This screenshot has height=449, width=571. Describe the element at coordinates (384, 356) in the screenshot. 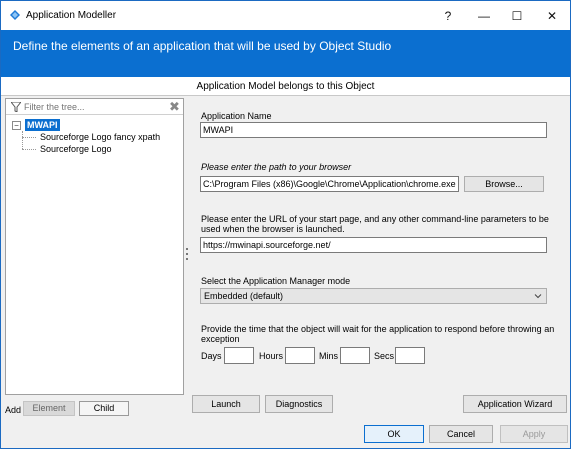

I see `secs-label: Secs` at that location.